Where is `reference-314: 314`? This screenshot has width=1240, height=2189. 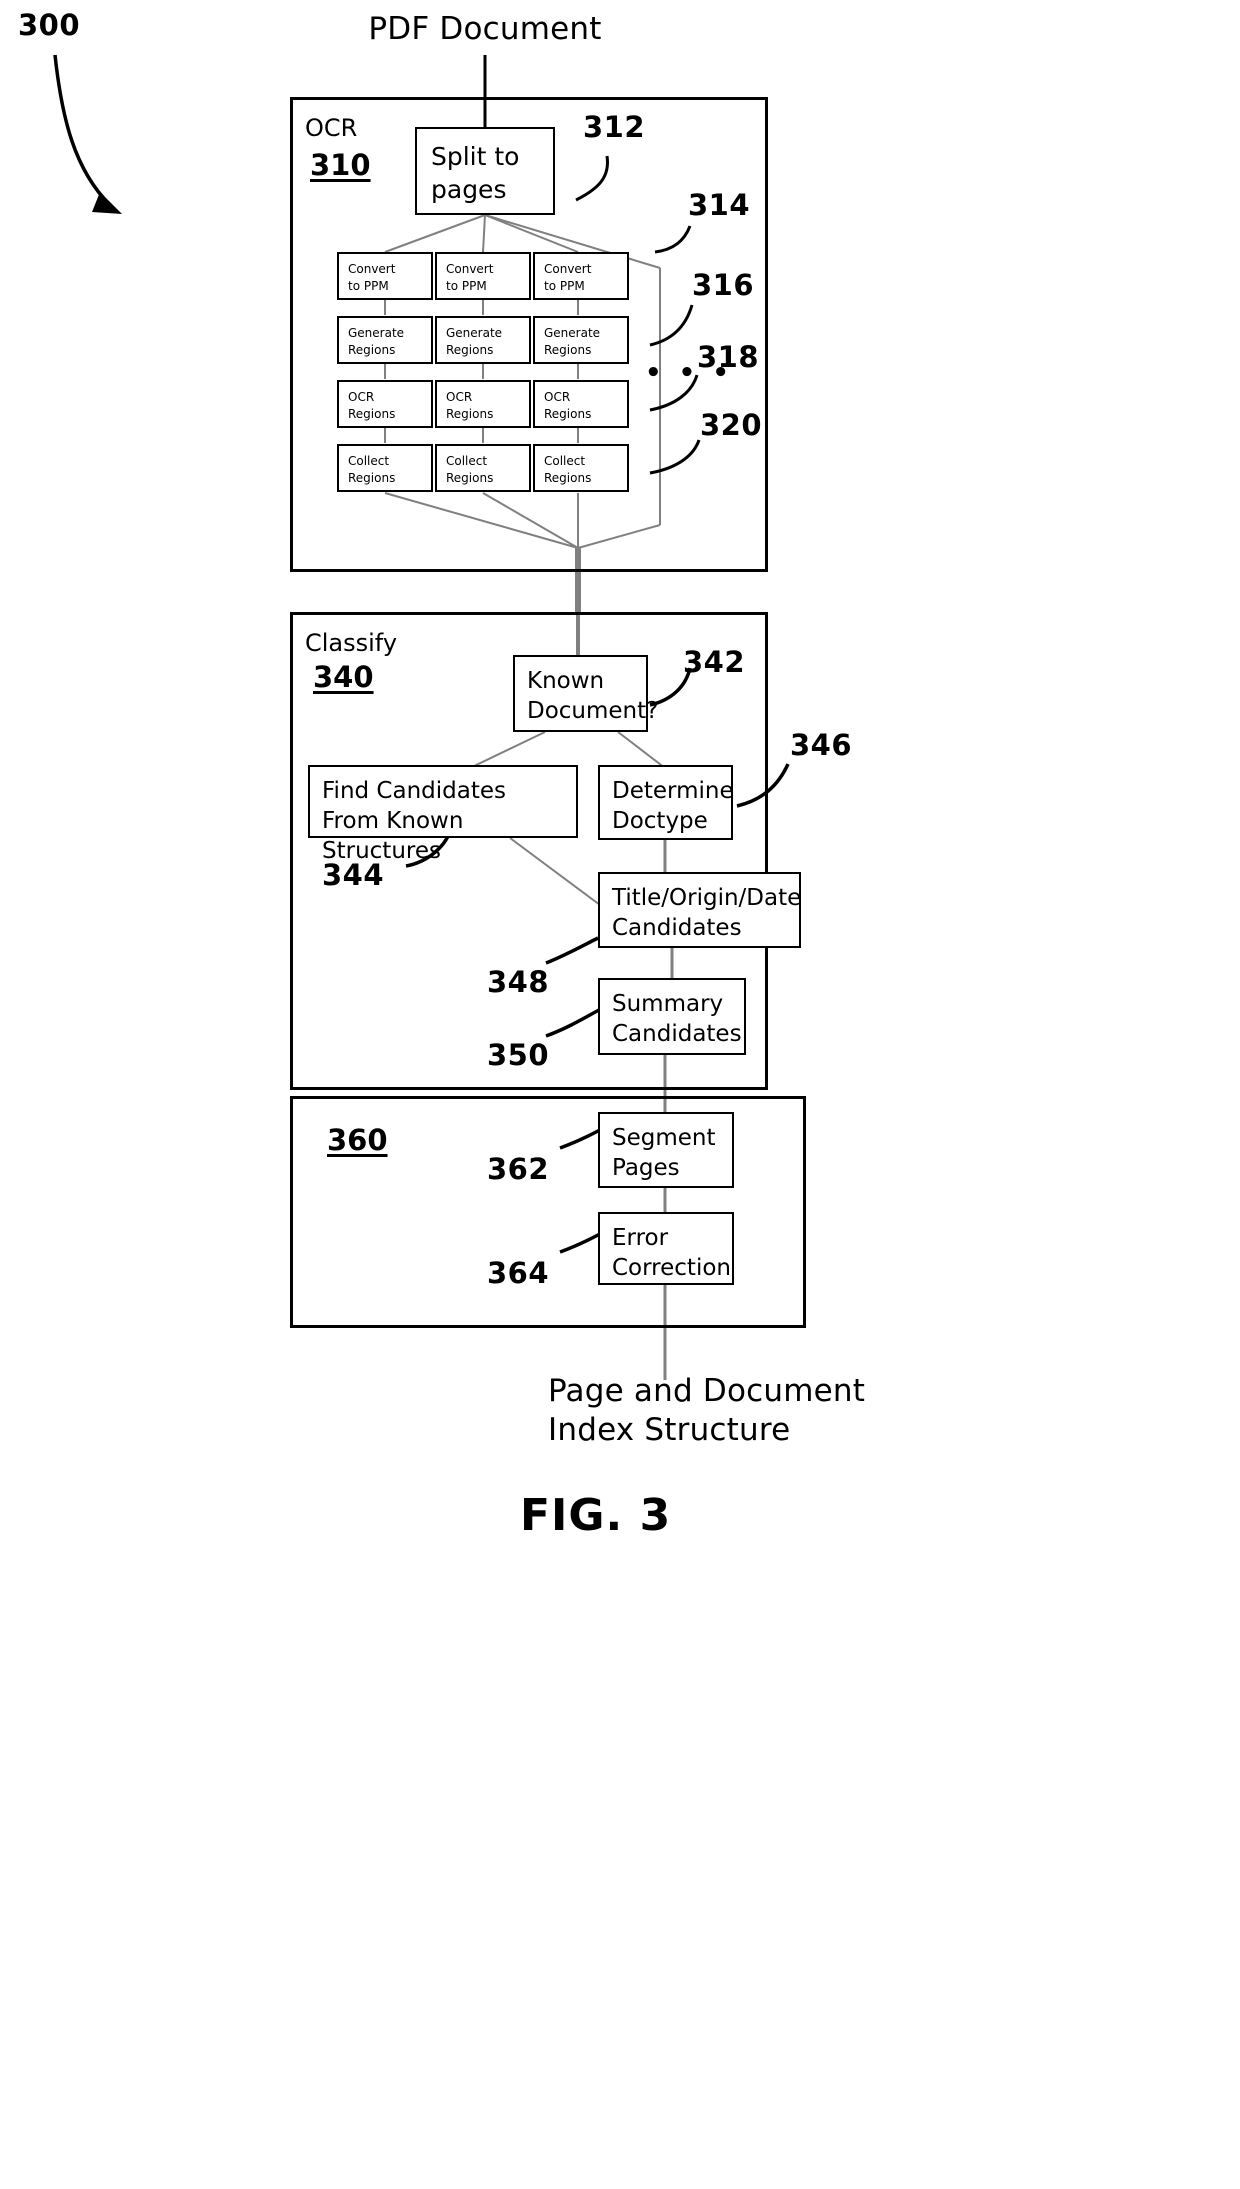
reference-314: 314 is located at coordinates (719, 205).